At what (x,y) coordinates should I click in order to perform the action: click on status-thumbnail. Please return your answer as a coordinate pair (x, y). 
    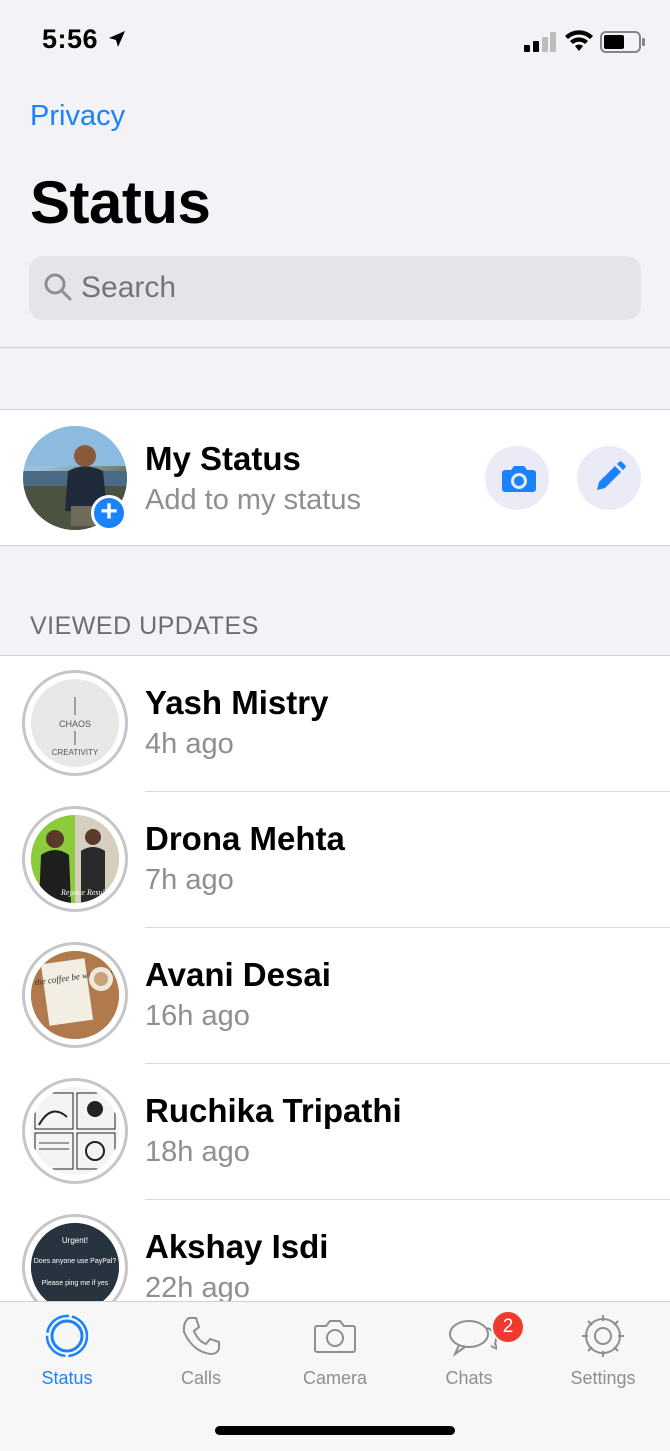
    Looking at the image, I should click on (75, 1131).